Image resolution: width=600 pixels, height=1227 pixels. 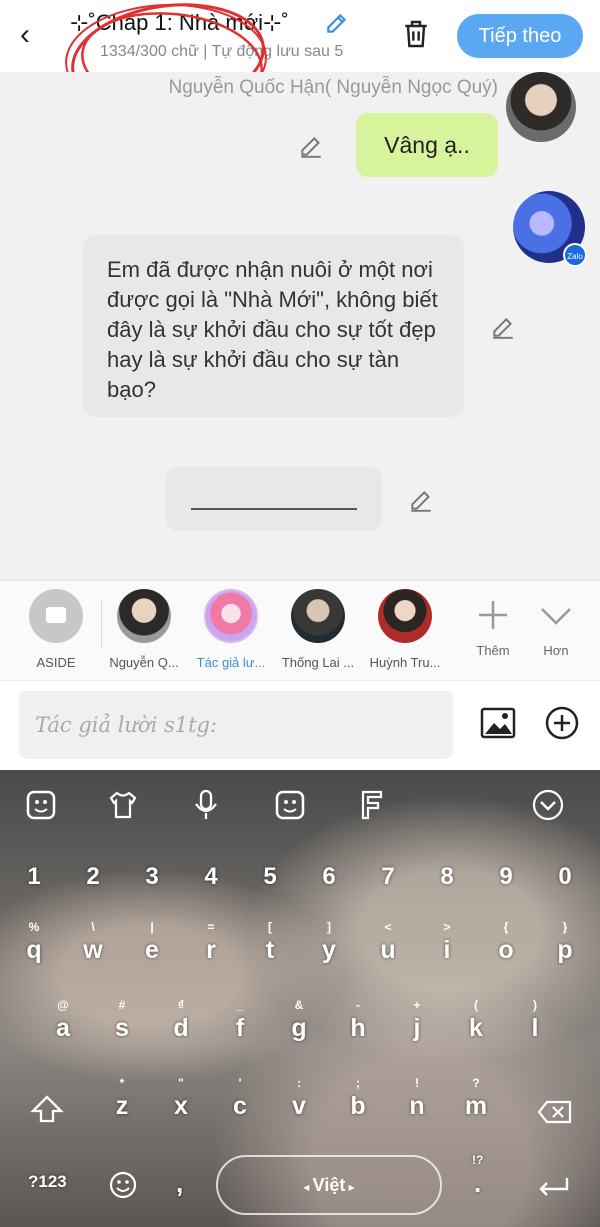 What do you see at coordinates (211, 885) in the screenshot?
I see `key-4: 4` at bounding box center [211, 885].